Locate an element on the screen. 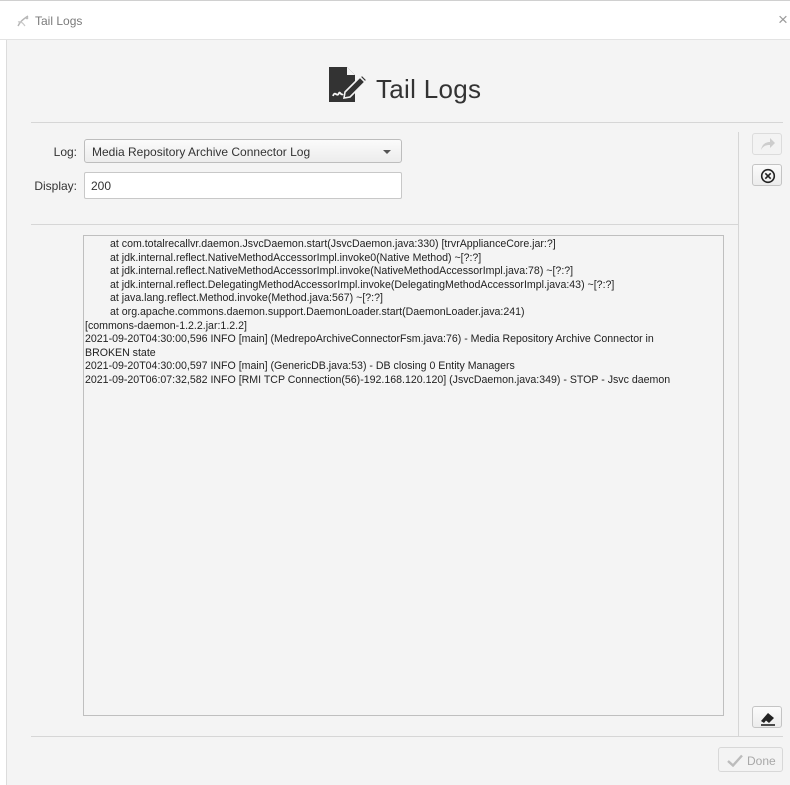 The width and height of the screenshot is (790, 785). log-label: Log: is located at coordinates (65, 152).